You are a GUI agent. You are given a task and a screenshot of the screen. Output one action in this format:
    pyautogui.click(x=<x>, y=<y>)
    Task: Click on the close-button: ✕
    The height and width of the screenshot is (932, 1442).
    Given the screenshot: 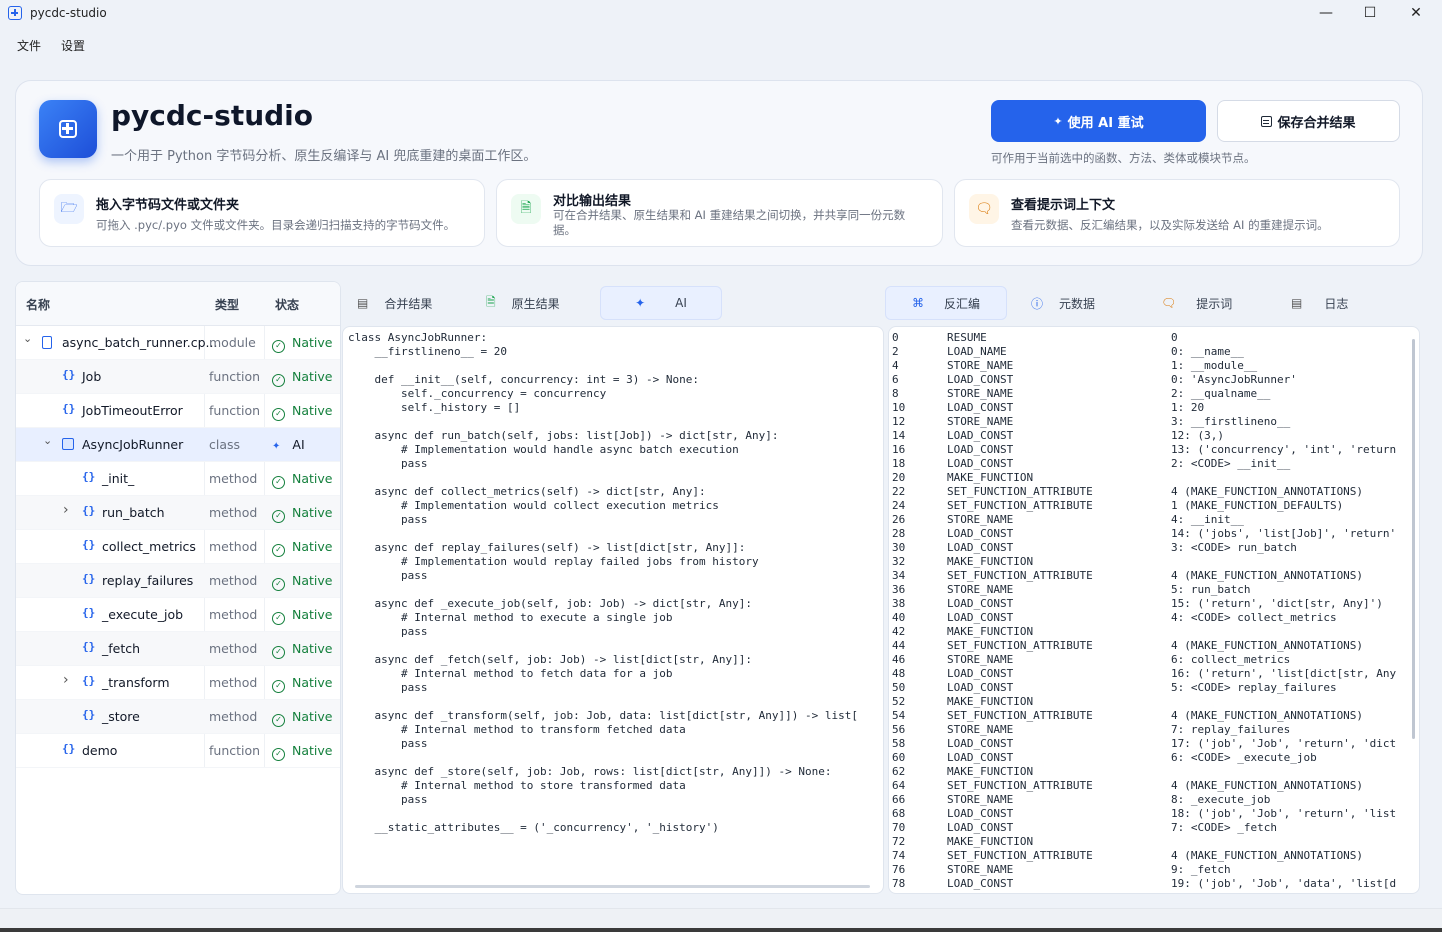 What is the action you would take?
    pyautogui.click(x=1416, y=13)
    